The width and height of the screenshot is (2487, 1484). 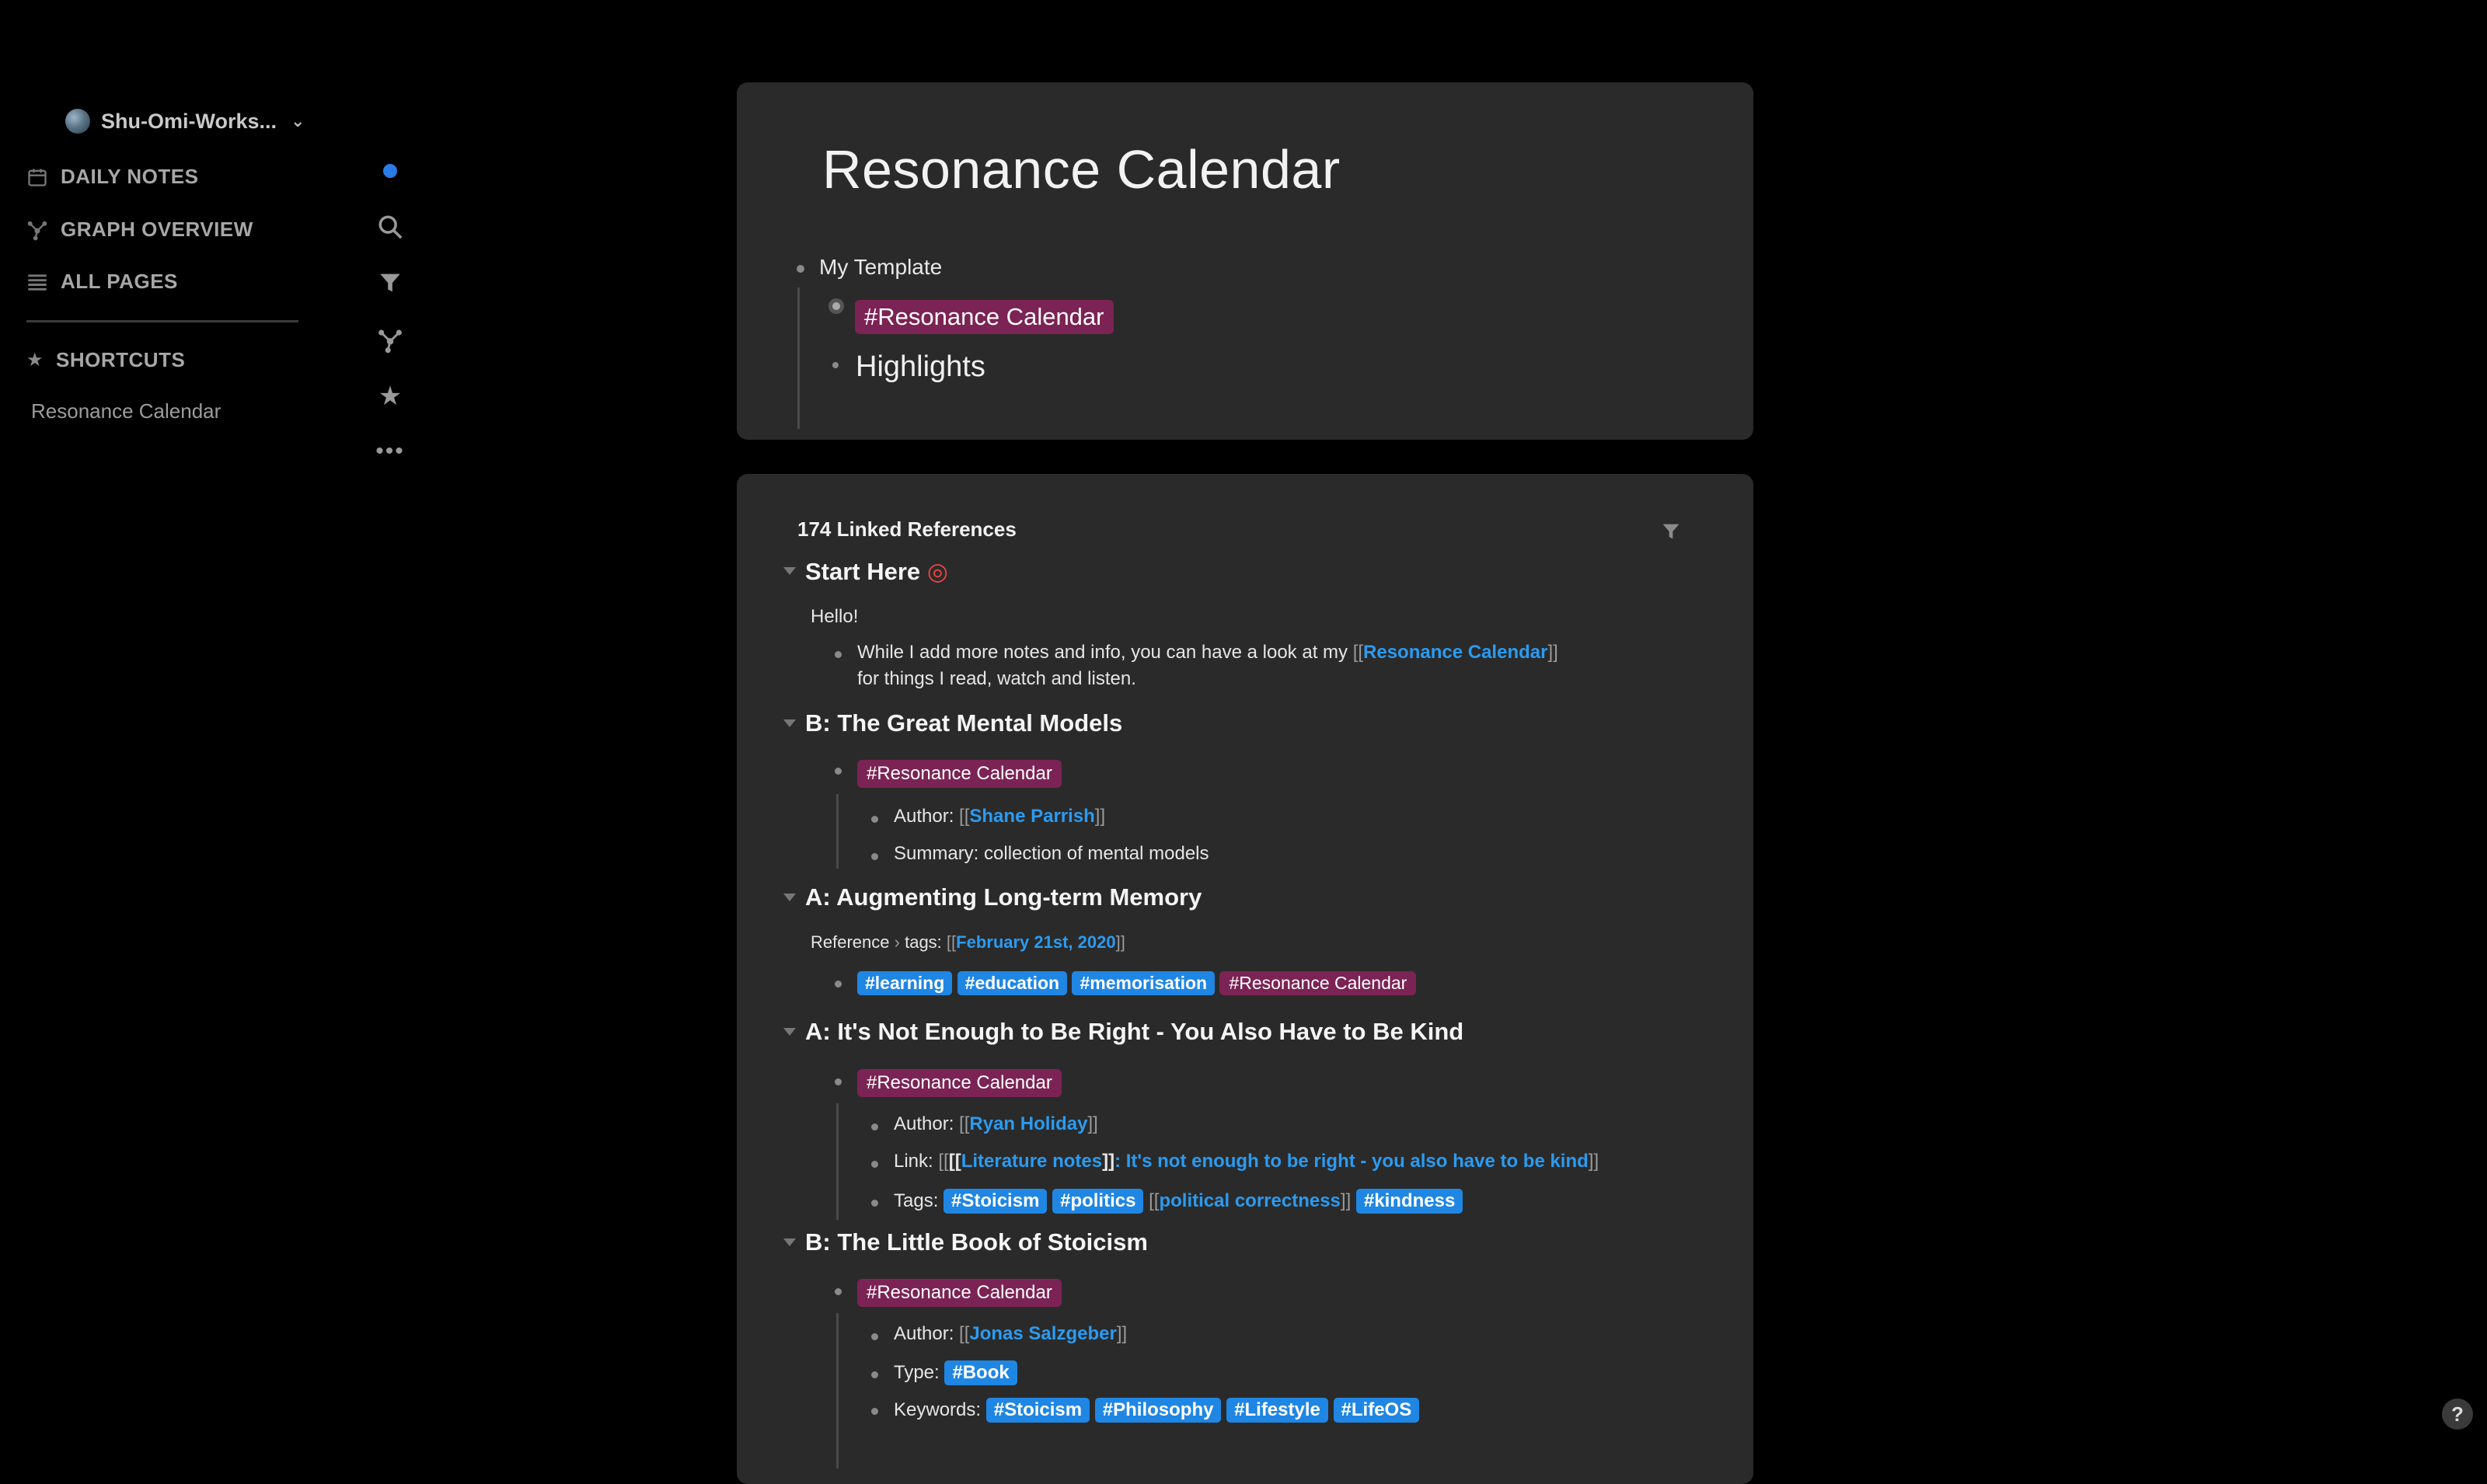 I want to click on workspace-switcher: Shu-Omi-Works... ⌄, so click(x=185, y=121).